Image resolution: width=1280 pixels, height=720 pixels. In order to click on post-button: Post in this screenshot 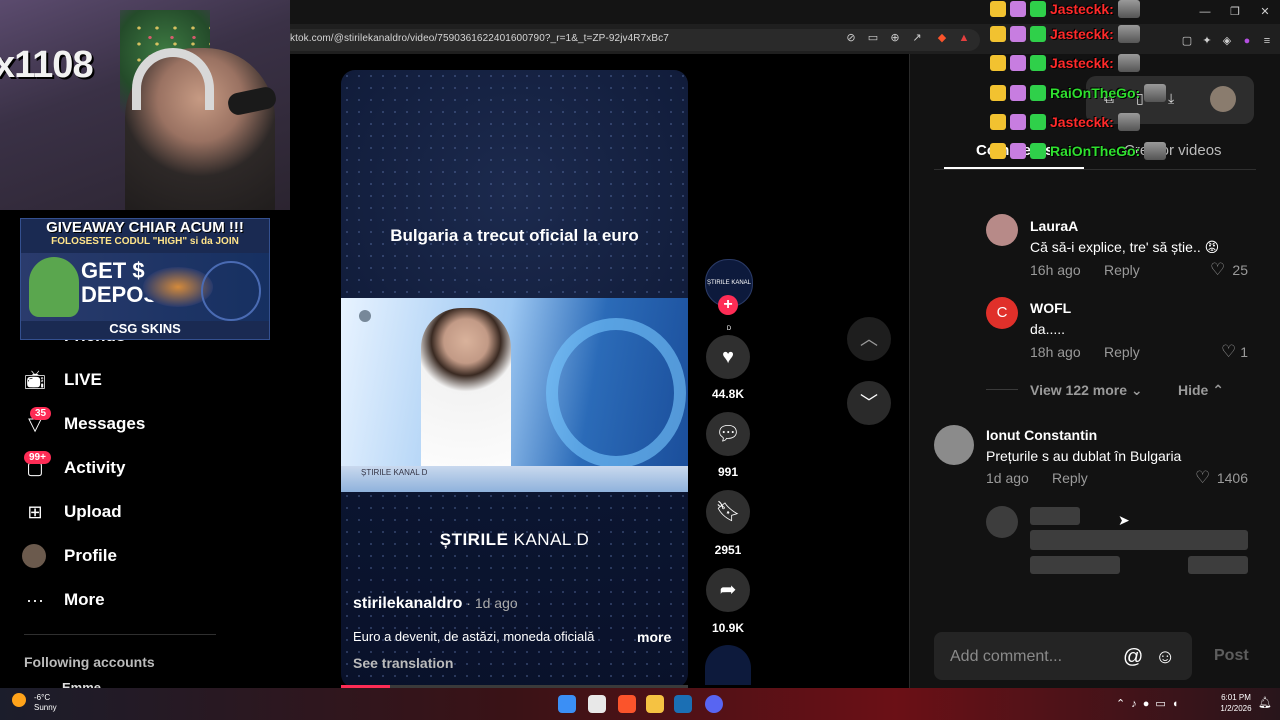, I will do `click(1231, 656)`.